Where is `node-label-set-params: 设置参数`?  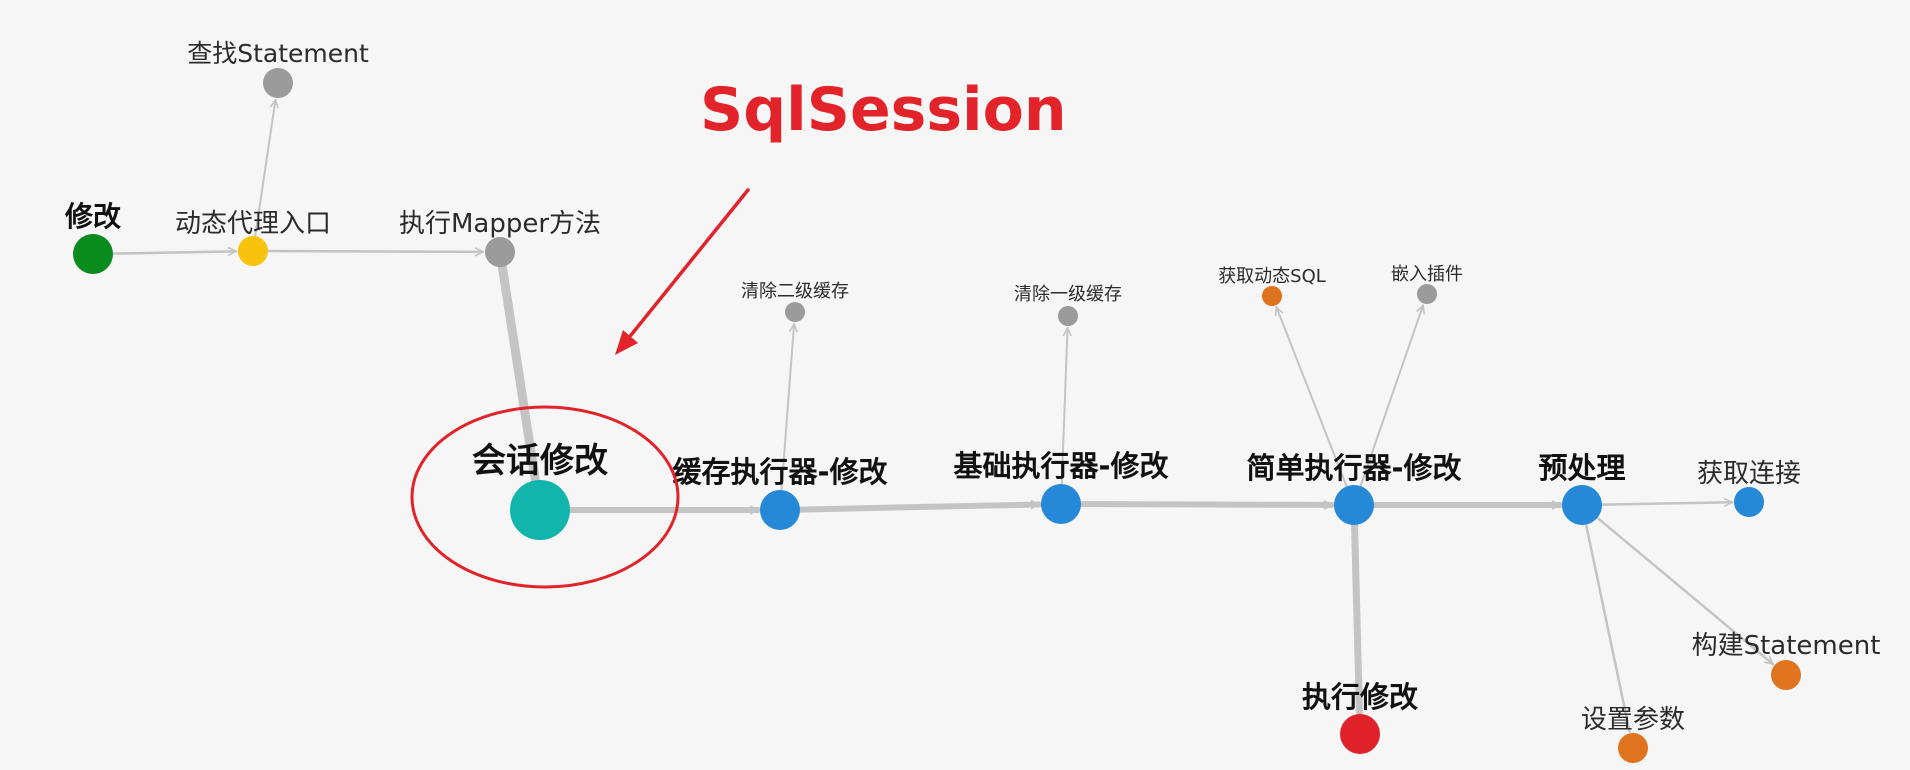
node-label-set-params: 设置参数 is located at coordinates (1633, 720).